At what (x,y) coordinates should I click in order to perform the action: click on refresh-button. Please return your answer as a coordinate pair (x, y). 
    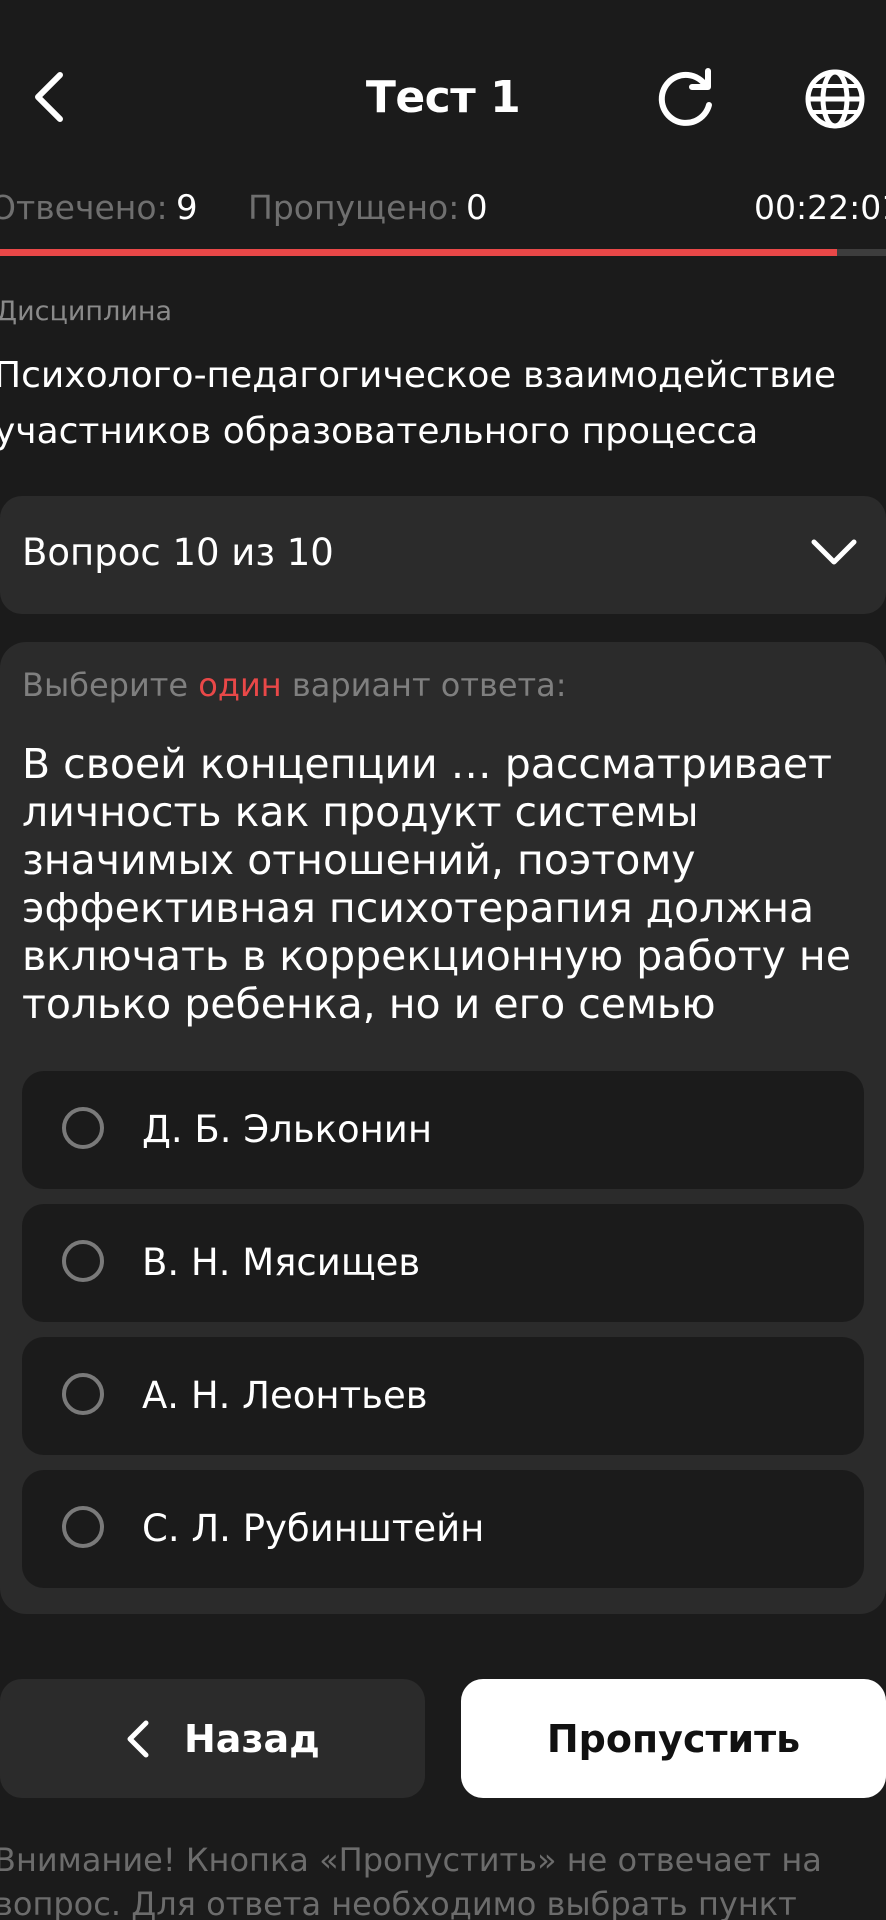
    Looking at the image, I should click on (686, 98).